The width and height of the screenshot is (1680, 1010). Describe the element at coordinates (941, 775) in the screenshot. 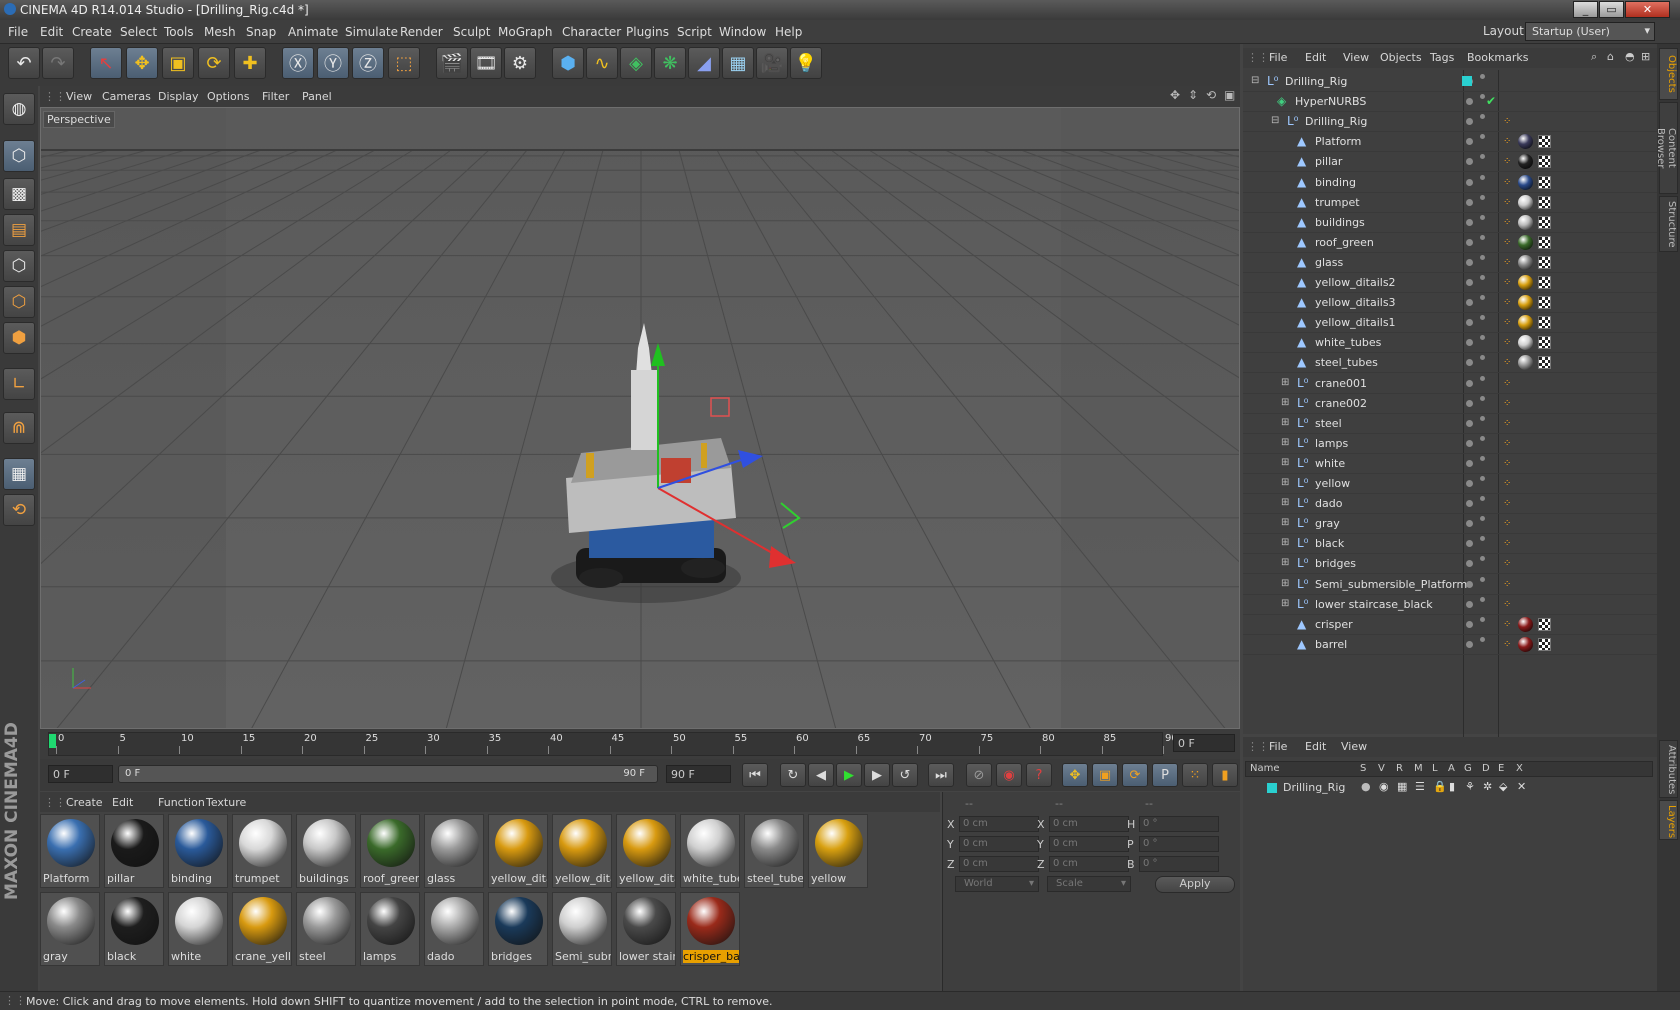

I see `go-to-end-button: ⏭` at that location.